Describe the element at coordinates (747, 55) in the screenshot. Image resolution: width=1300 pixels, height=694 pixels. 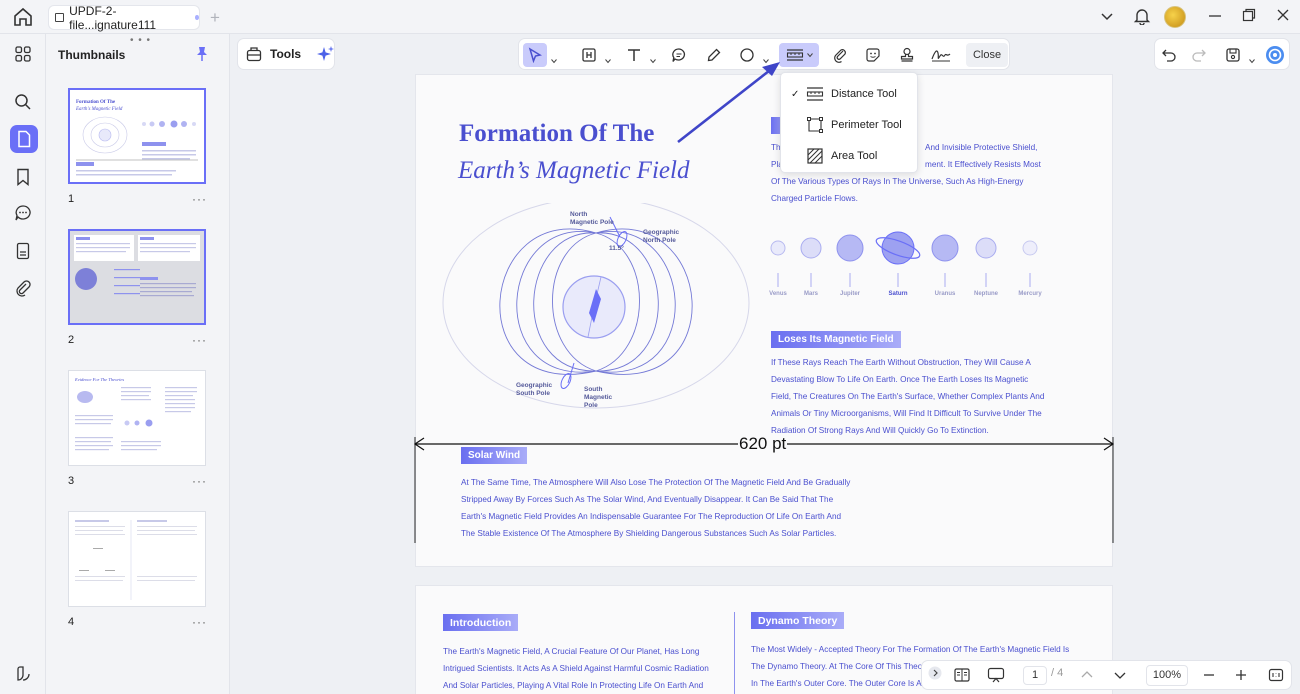
I see `shape-circle-icon` at that location.